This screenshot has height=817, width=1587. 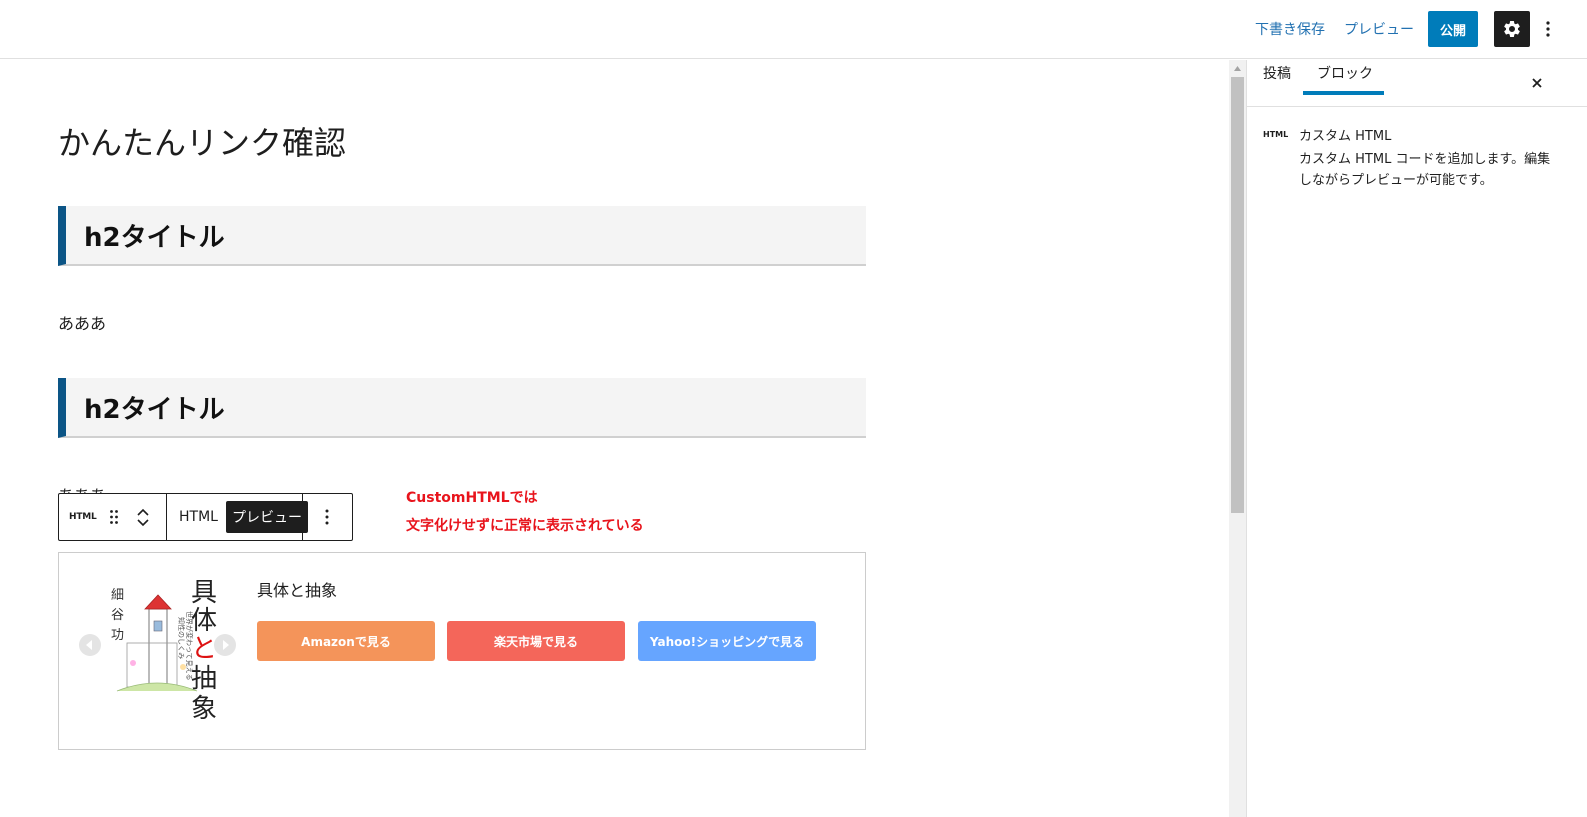 I want to click on options-button, so click(x=1548, y=29).